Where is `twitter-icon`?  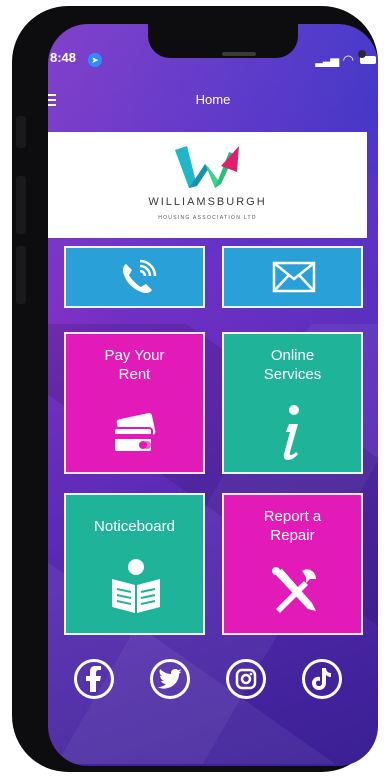 twitter-icon is located at coordinates (170, 679).